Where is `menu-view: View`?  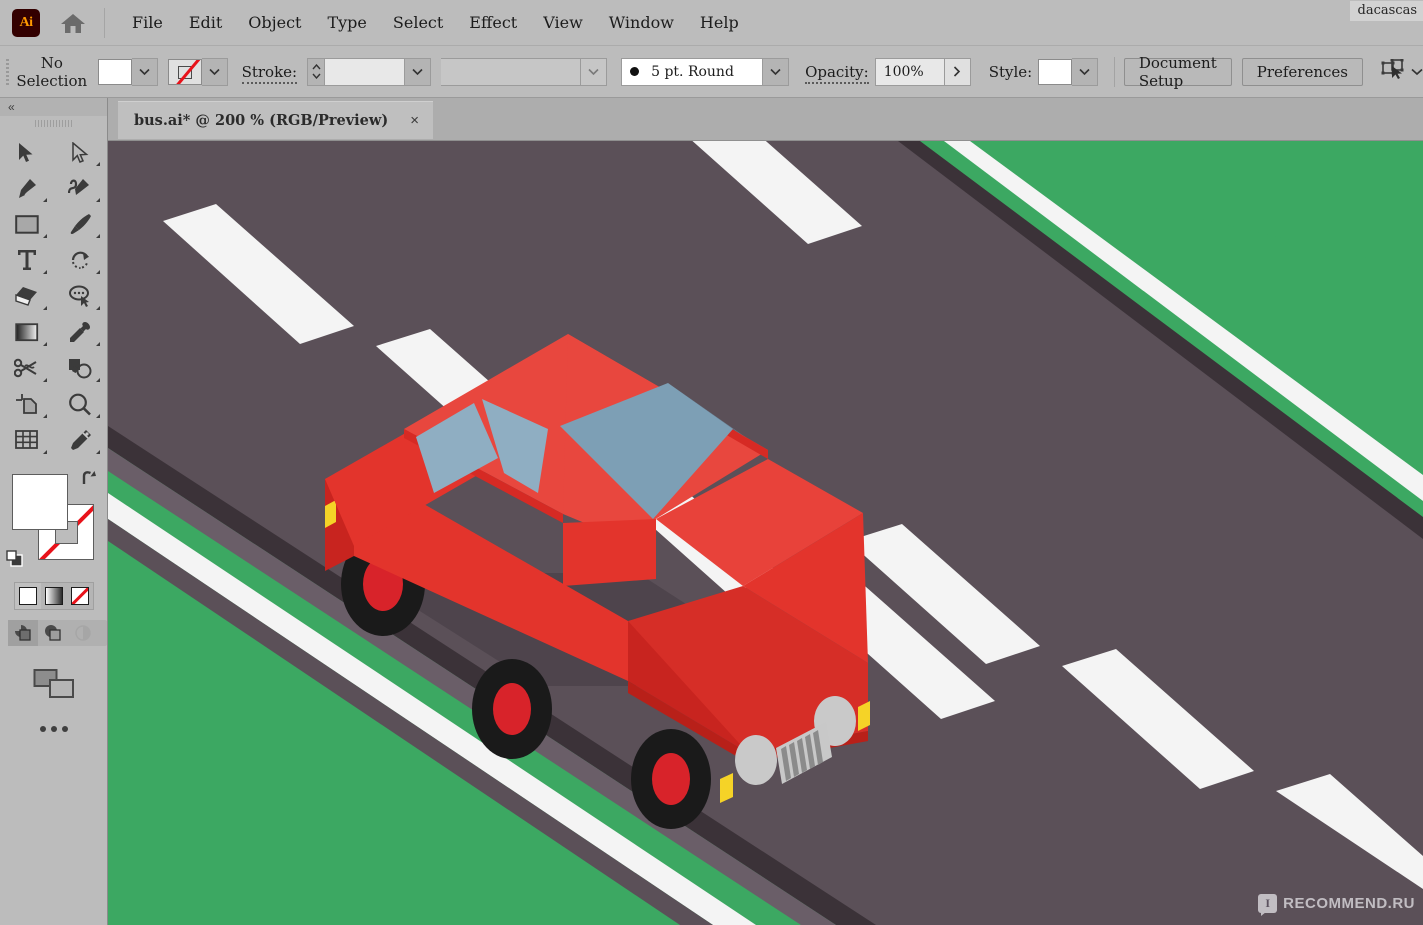 menu-view: View is located at coordinates (563, 22).